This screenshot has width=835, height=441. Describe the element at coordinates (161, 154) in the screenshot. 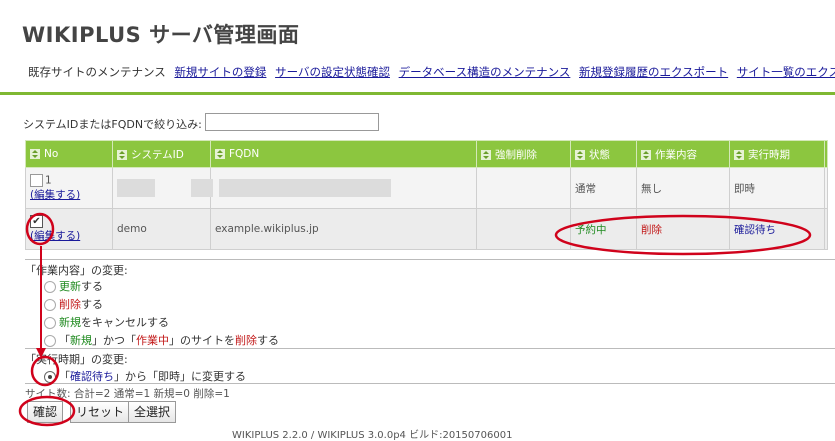

I see `col-header-system-id: システムID` at that location.